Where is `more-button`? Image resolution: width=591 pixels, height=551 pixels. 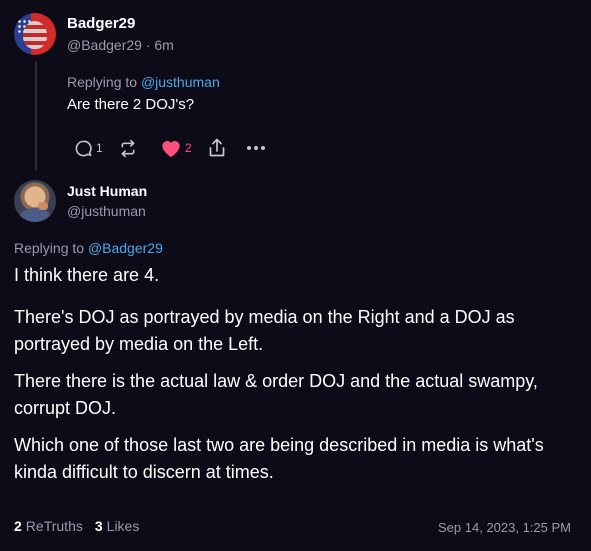 more-button is located at coordinates (256, 148).